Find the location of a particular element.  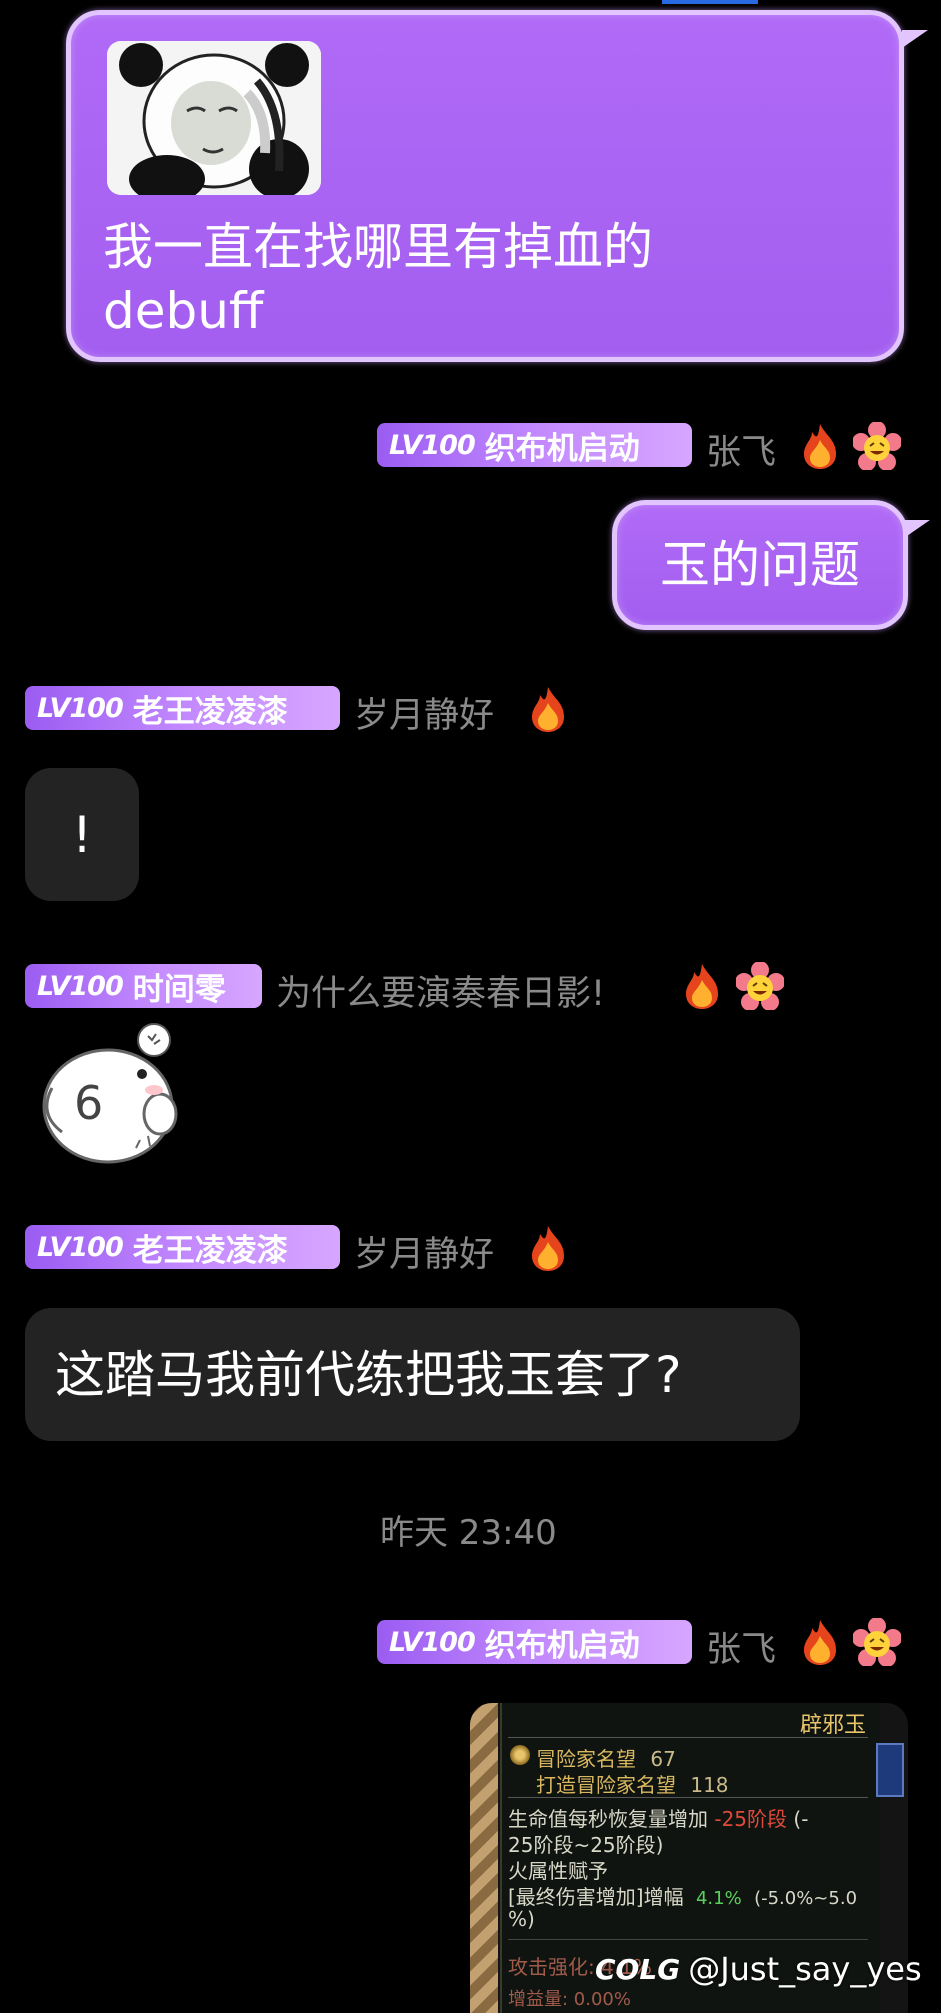

fire-element-grant: 火属性赋予 is located at coordinates (558, 1871).